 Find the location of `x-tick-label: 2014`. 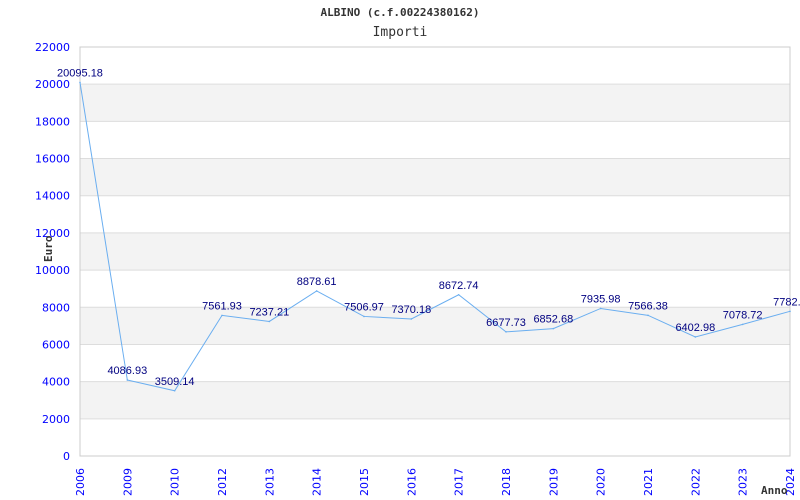

x-tick-label: 2014 is located at coordinates (317, 482).